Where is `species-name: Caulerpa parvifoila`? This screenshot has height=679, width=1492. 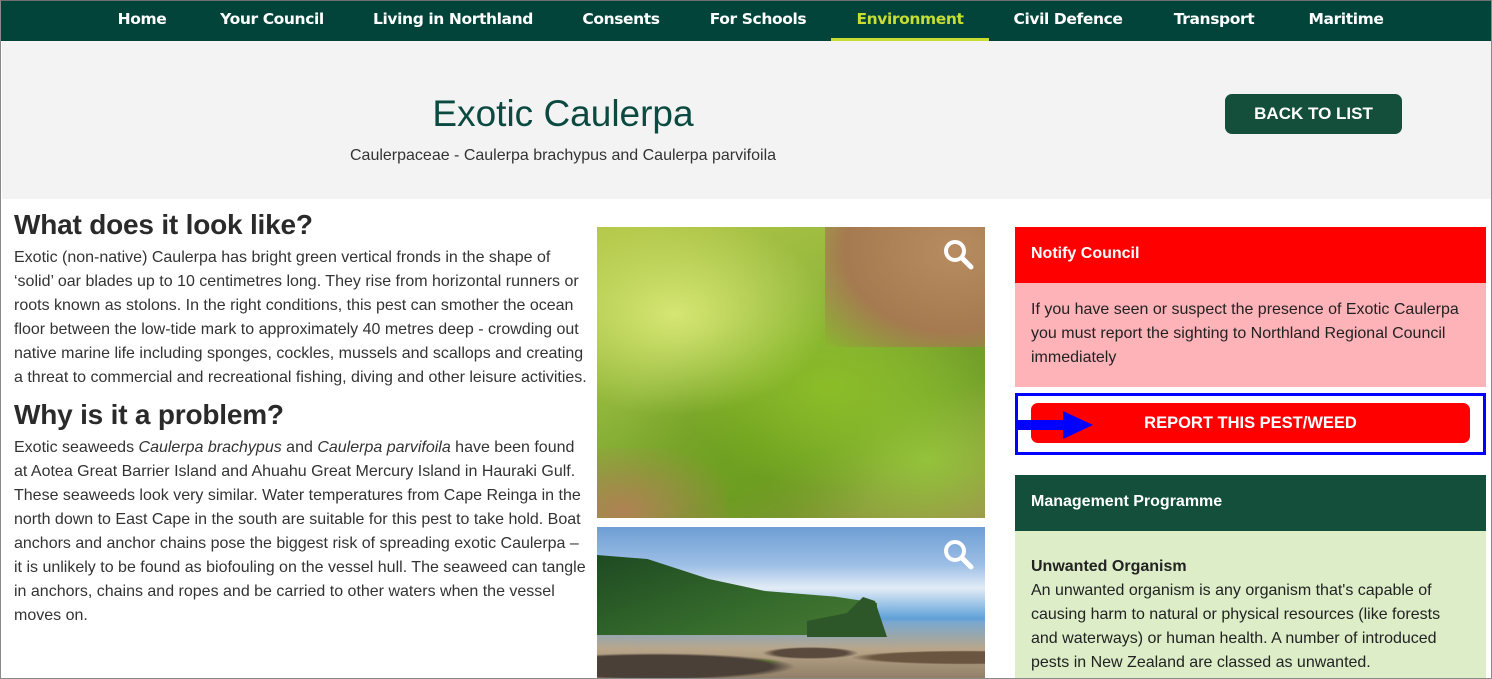
species-name: Caulerpa parvifoila is located at coordinates (384, 447).